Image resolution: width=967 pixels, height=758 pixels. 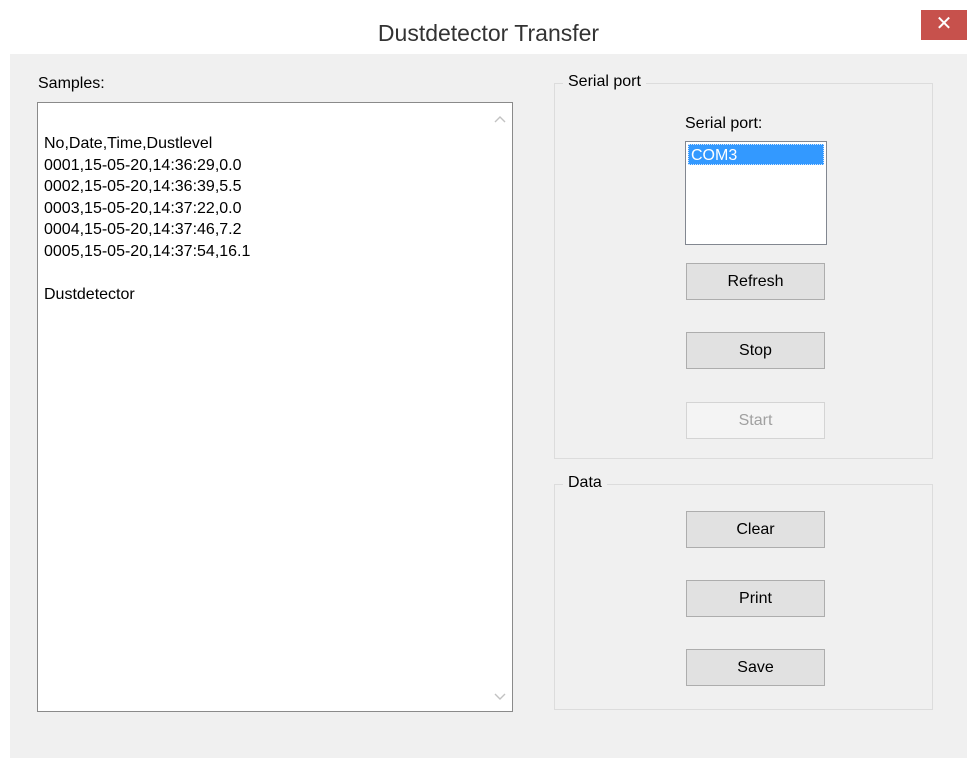 I want to click on title-bar: Dustdetector Transfer ✕, so click(x=488, y=32).